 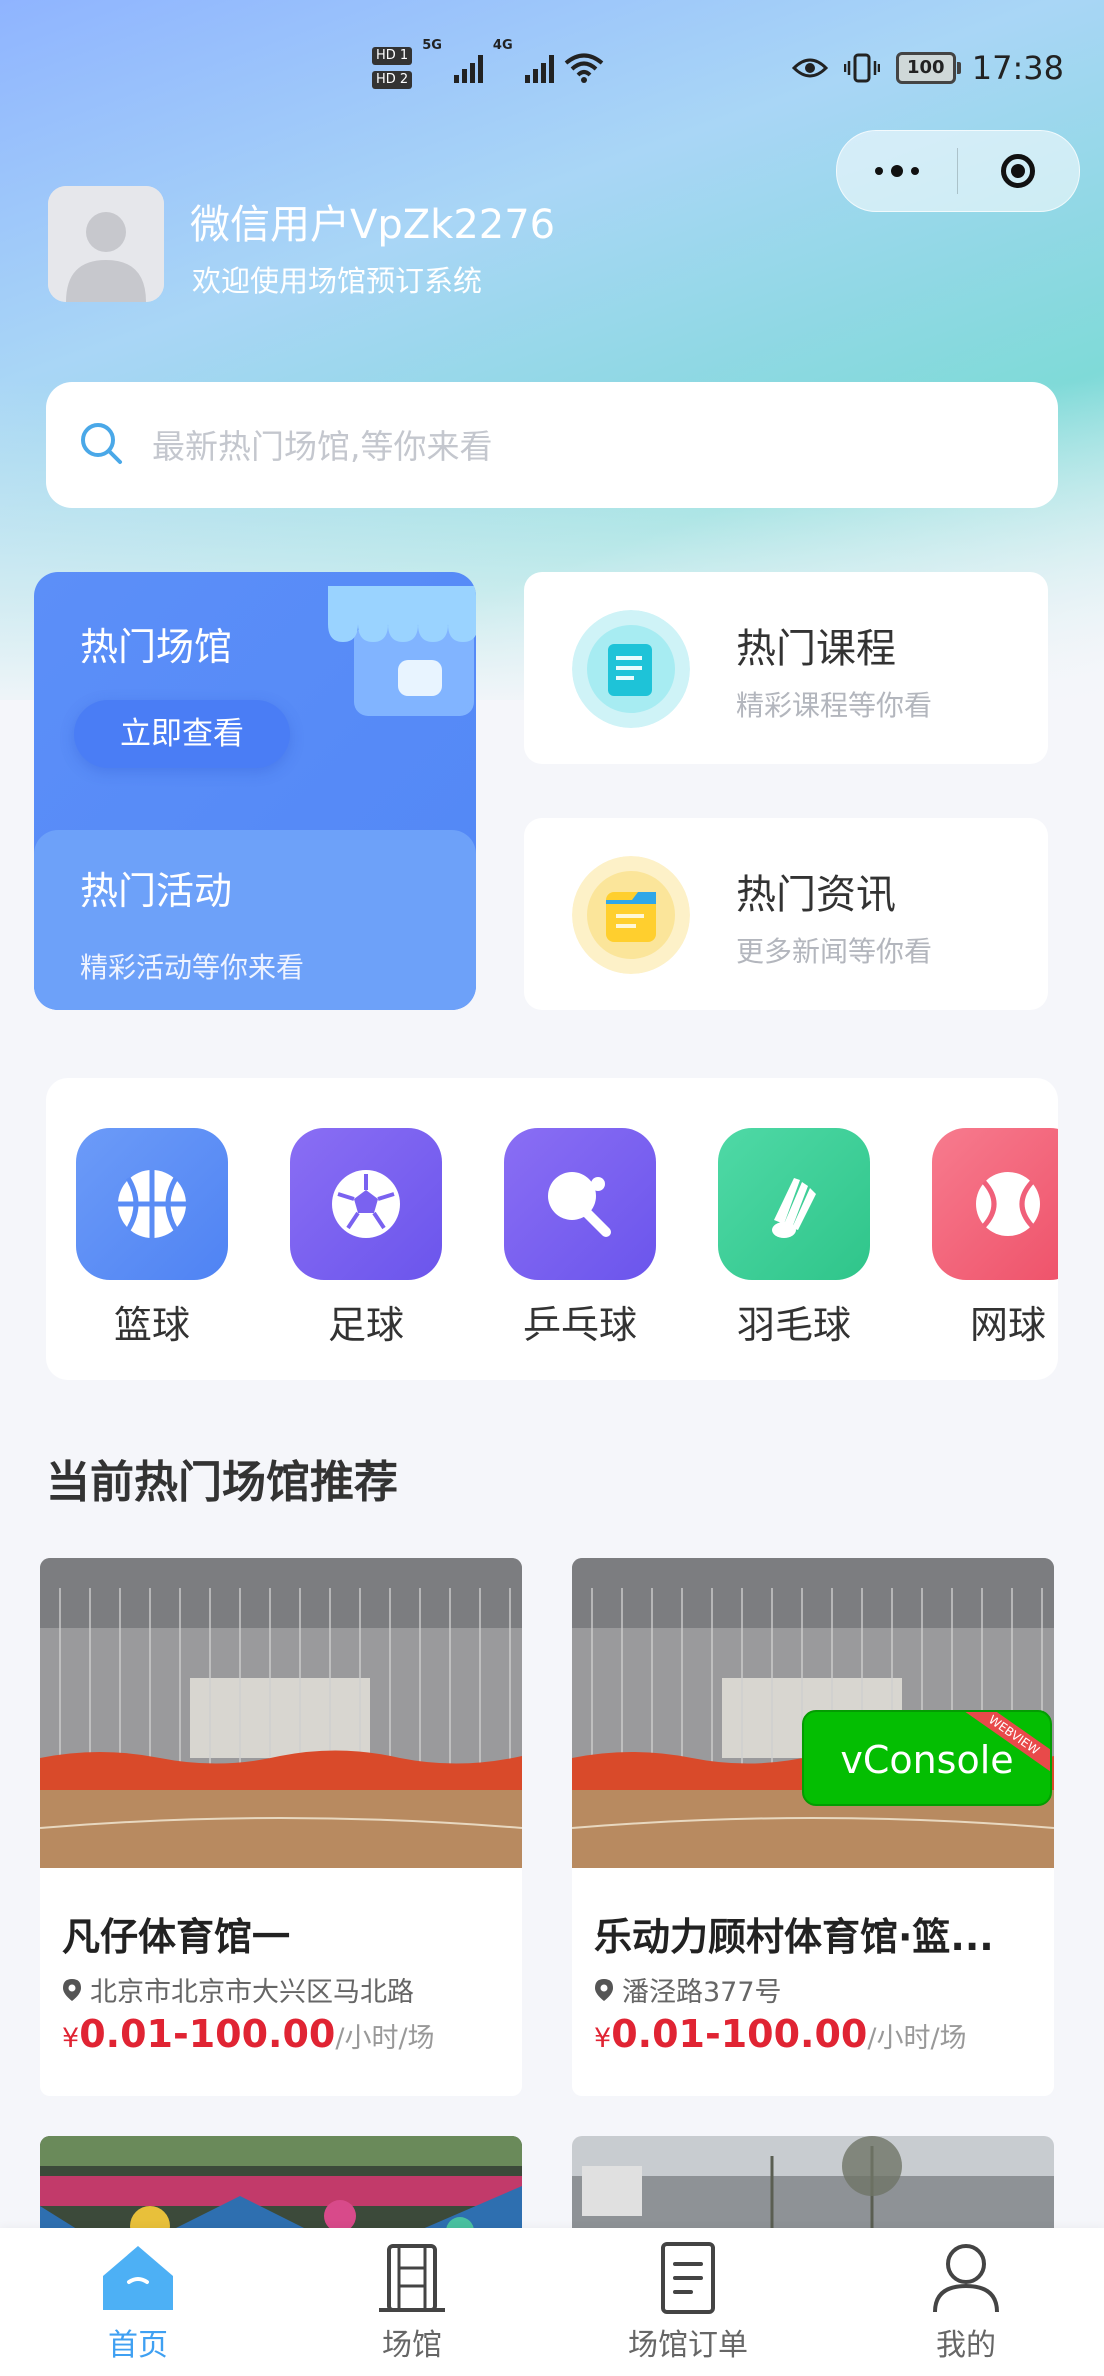 I want to click on venue-name: 凡仔体育馆一, so click(x=176, y=1937).